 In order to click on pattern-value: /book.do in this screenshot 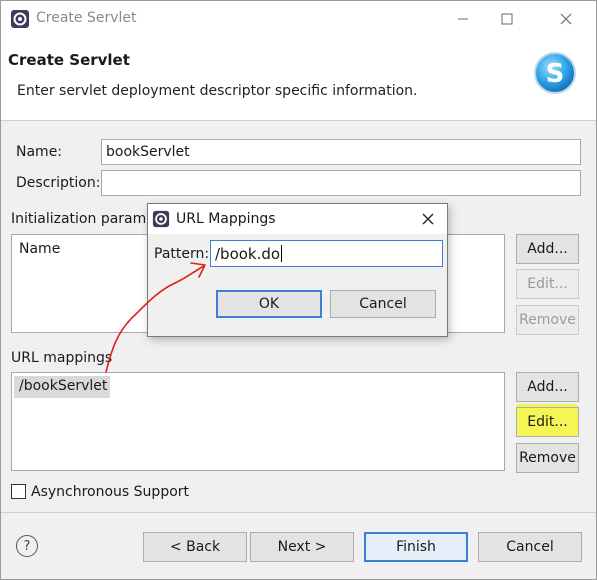, I will do `click(248, 253)`.